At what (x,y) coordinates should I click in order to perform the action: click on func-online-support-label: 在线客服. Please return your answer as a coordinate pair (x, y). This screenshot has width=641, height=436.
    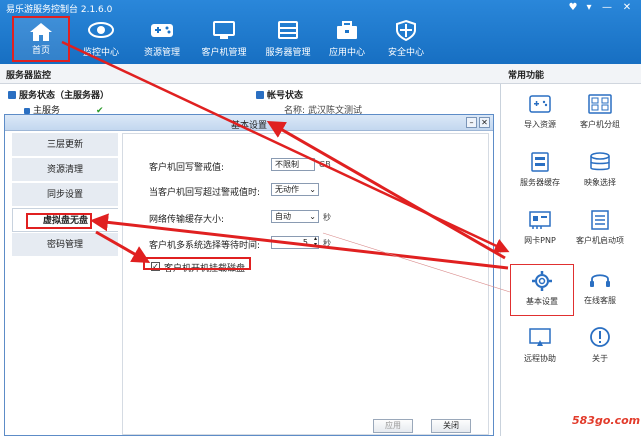
    Looking at the image, I should click on (600, 300).